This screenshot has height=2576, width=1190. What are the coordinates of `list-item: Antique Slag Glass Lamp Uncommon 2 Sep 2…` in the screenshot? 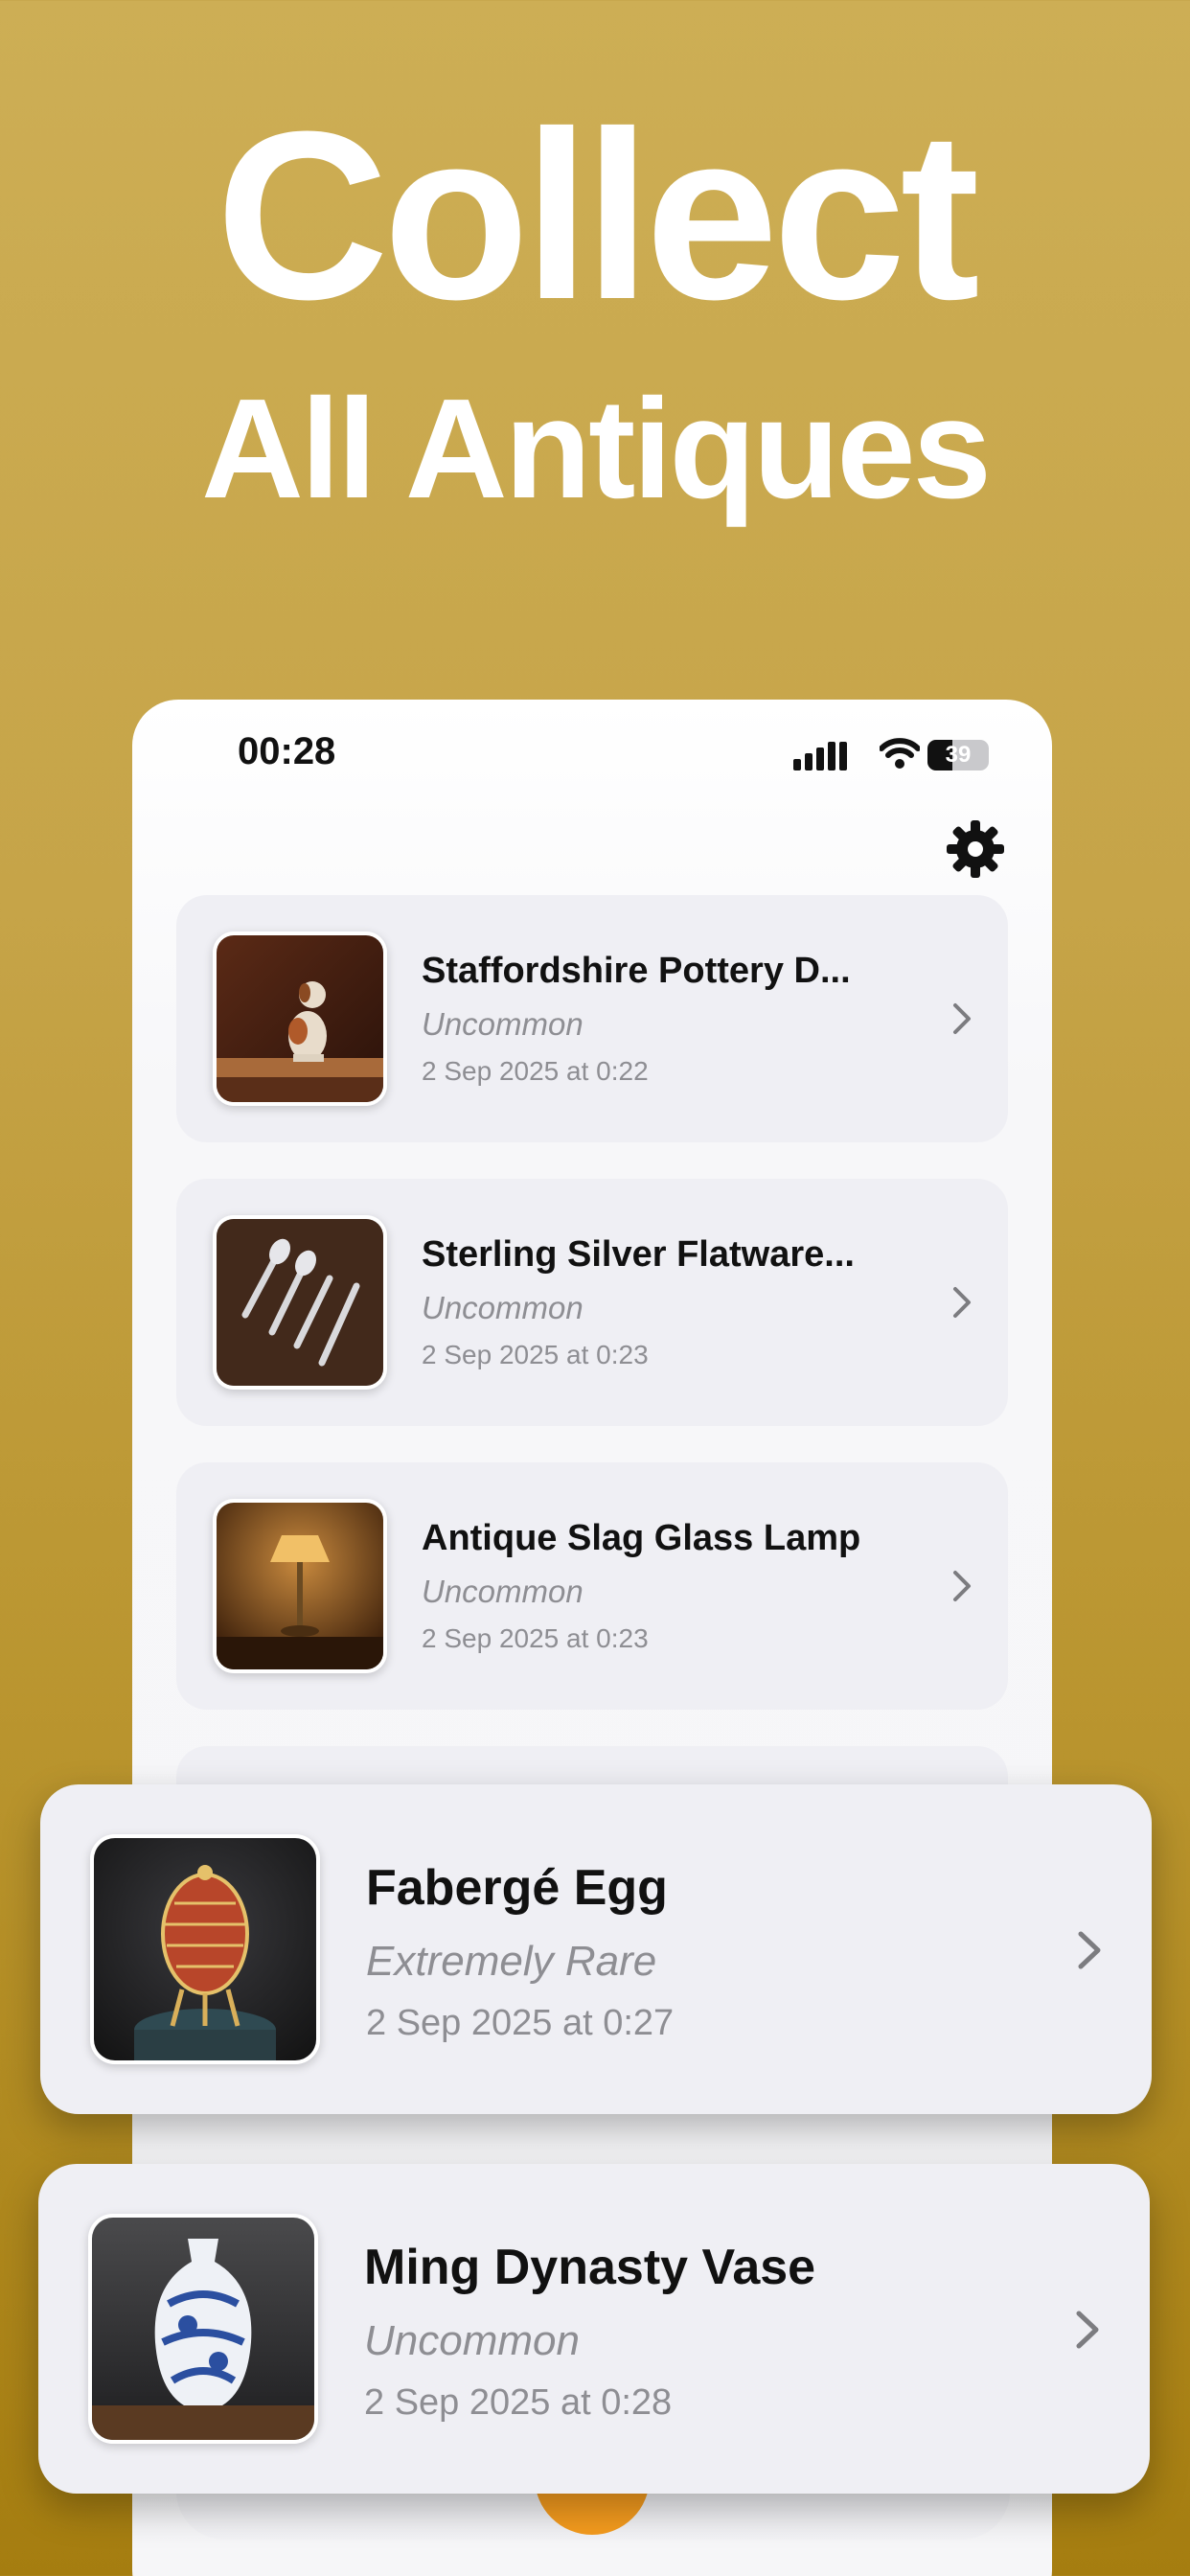 It's located at (592, 1586).